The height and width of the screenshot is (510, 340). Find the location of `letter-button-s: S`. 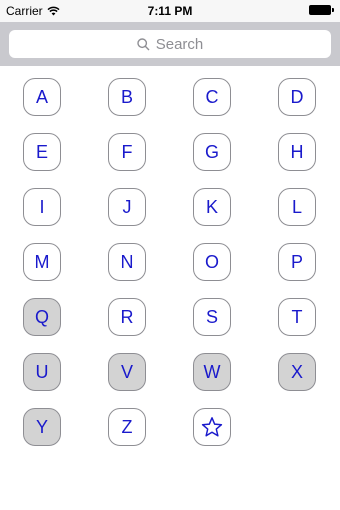

letter-button-s: S is located at coordinates (212, 317).